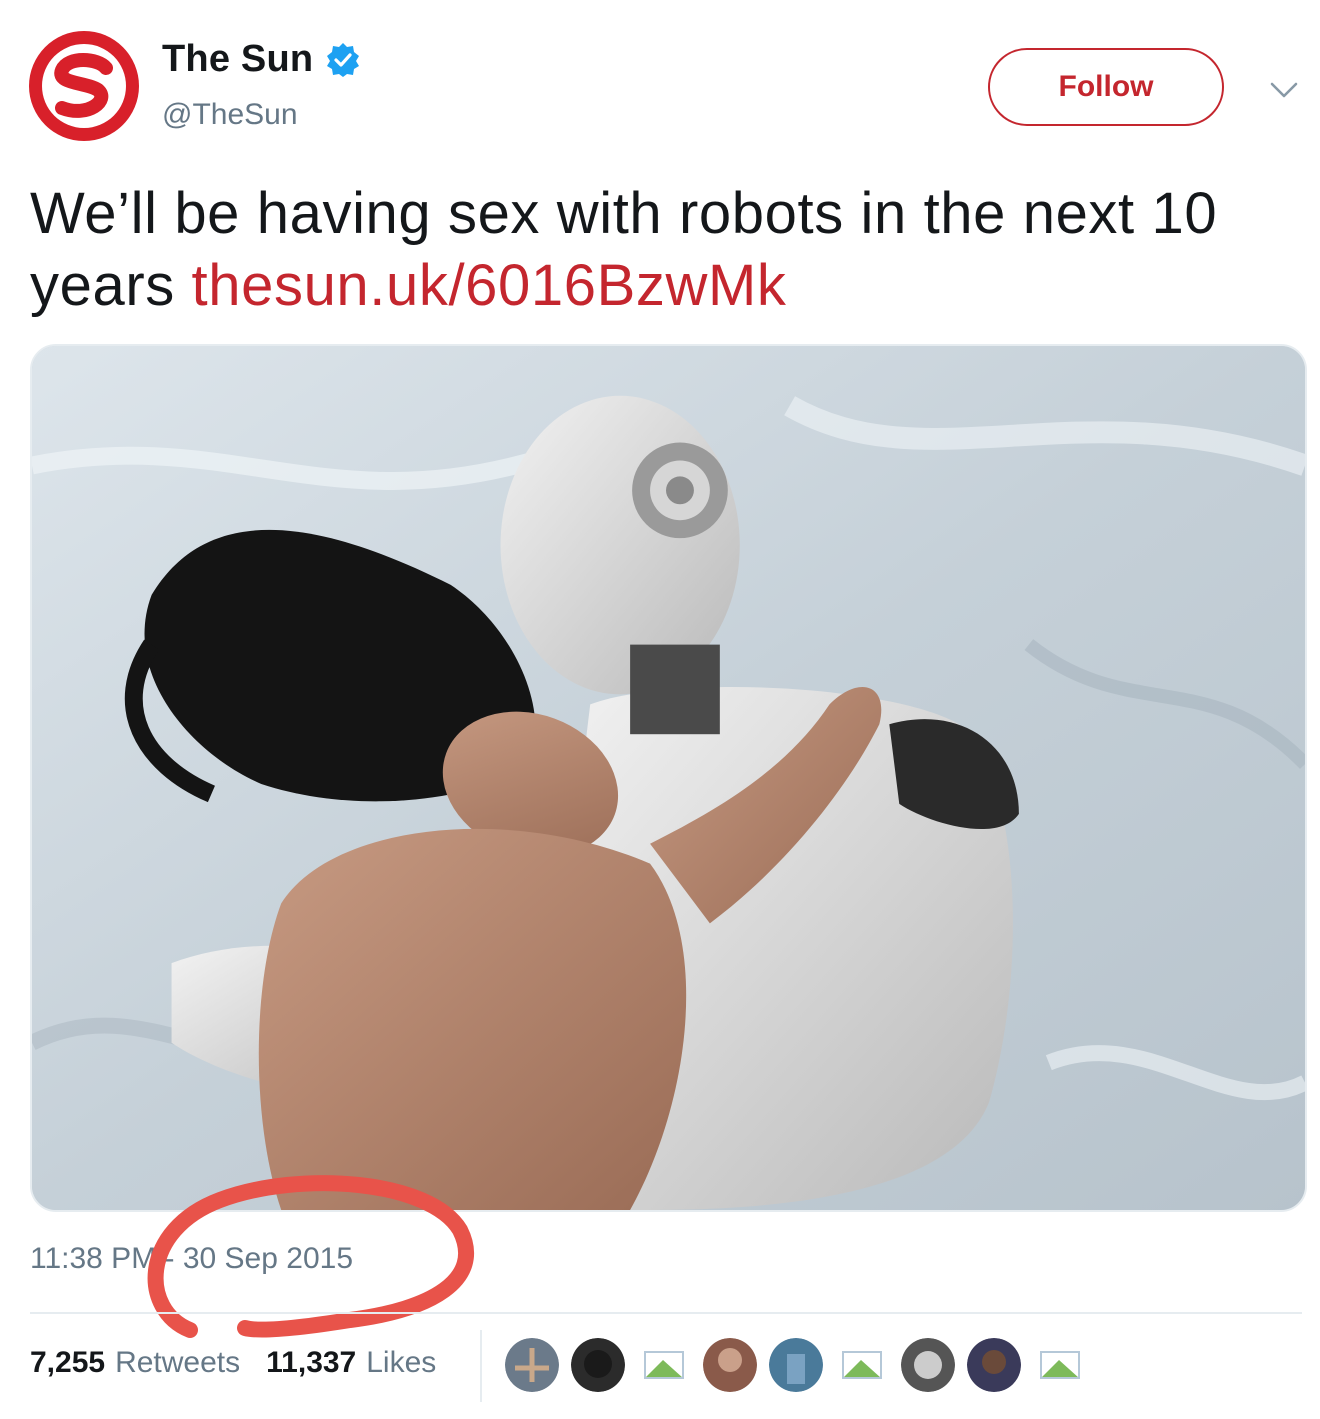 The height and width of the screenshot is (1419, 1320). I want to click on likes-count: 11,337, so click(311, 1362).